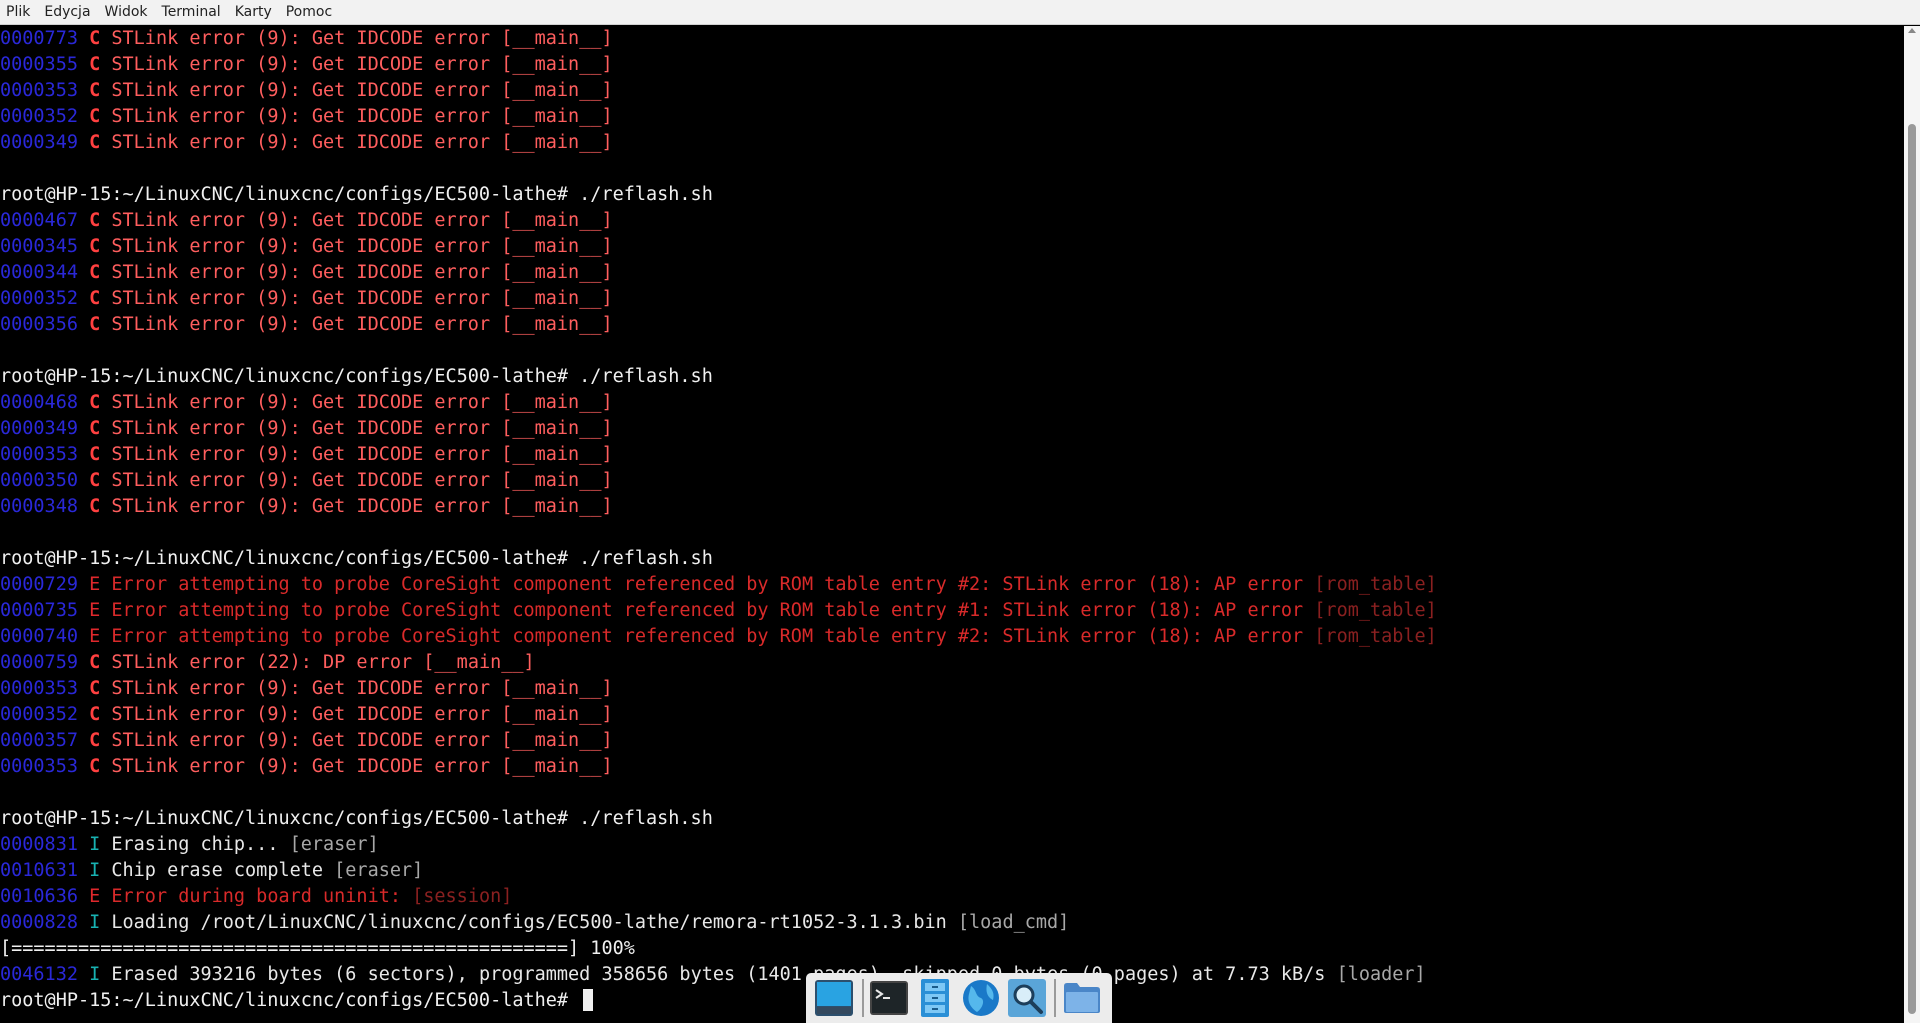 This screenshot has width=1920, height=1023. What do you see at coordinates (67, 12) in the screenshot?
I see `menu-item-edycja: Edycja` at bounding box center [67, 12].